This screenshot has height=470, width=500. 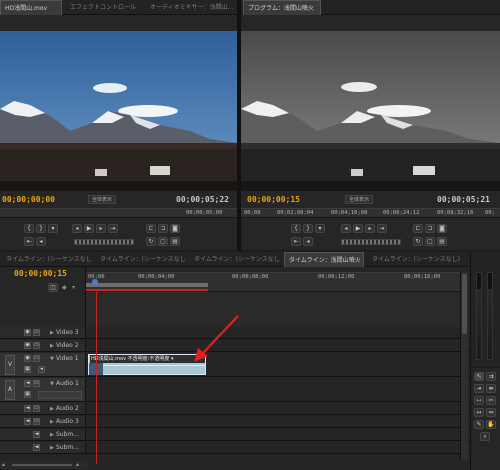 What do you see at coordinates (485, 436) in the screenshot?
I see `zoom-tool-icon: ⌕` at bounding box center [485, 436].